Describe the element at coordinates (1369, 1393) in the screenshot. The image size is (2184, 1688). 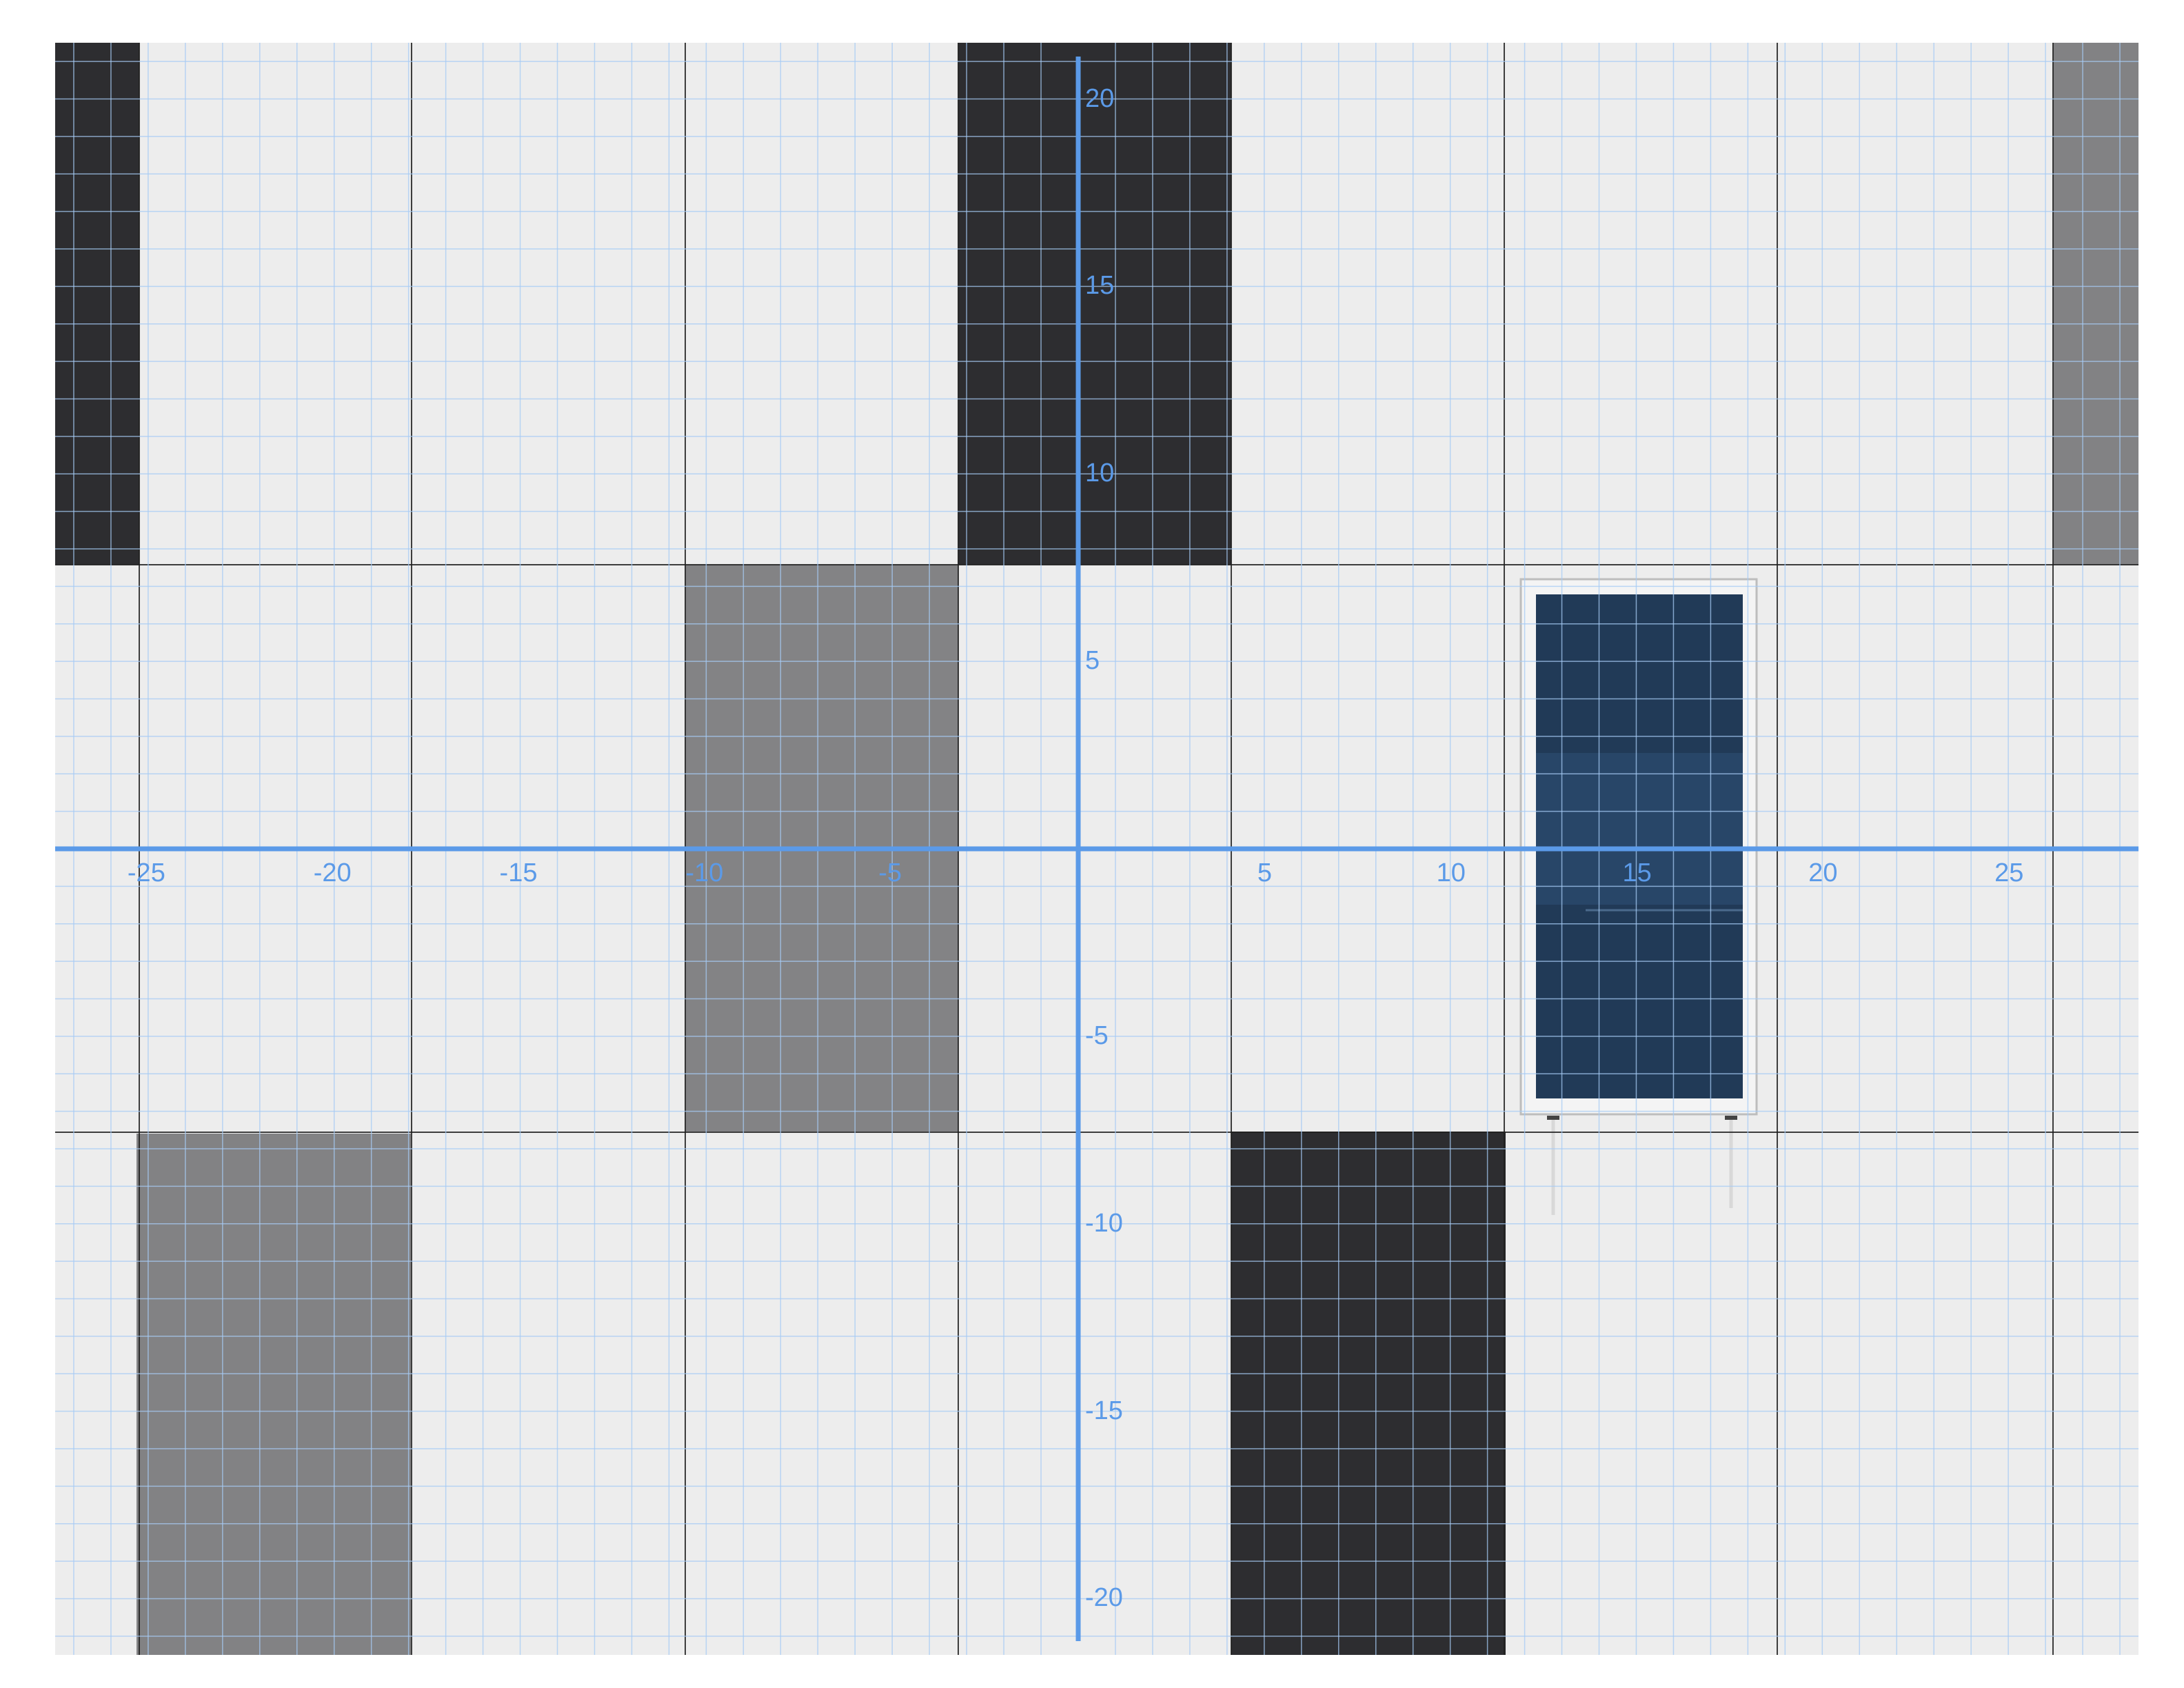
I see `panel-dark-bottom-center` at that location.